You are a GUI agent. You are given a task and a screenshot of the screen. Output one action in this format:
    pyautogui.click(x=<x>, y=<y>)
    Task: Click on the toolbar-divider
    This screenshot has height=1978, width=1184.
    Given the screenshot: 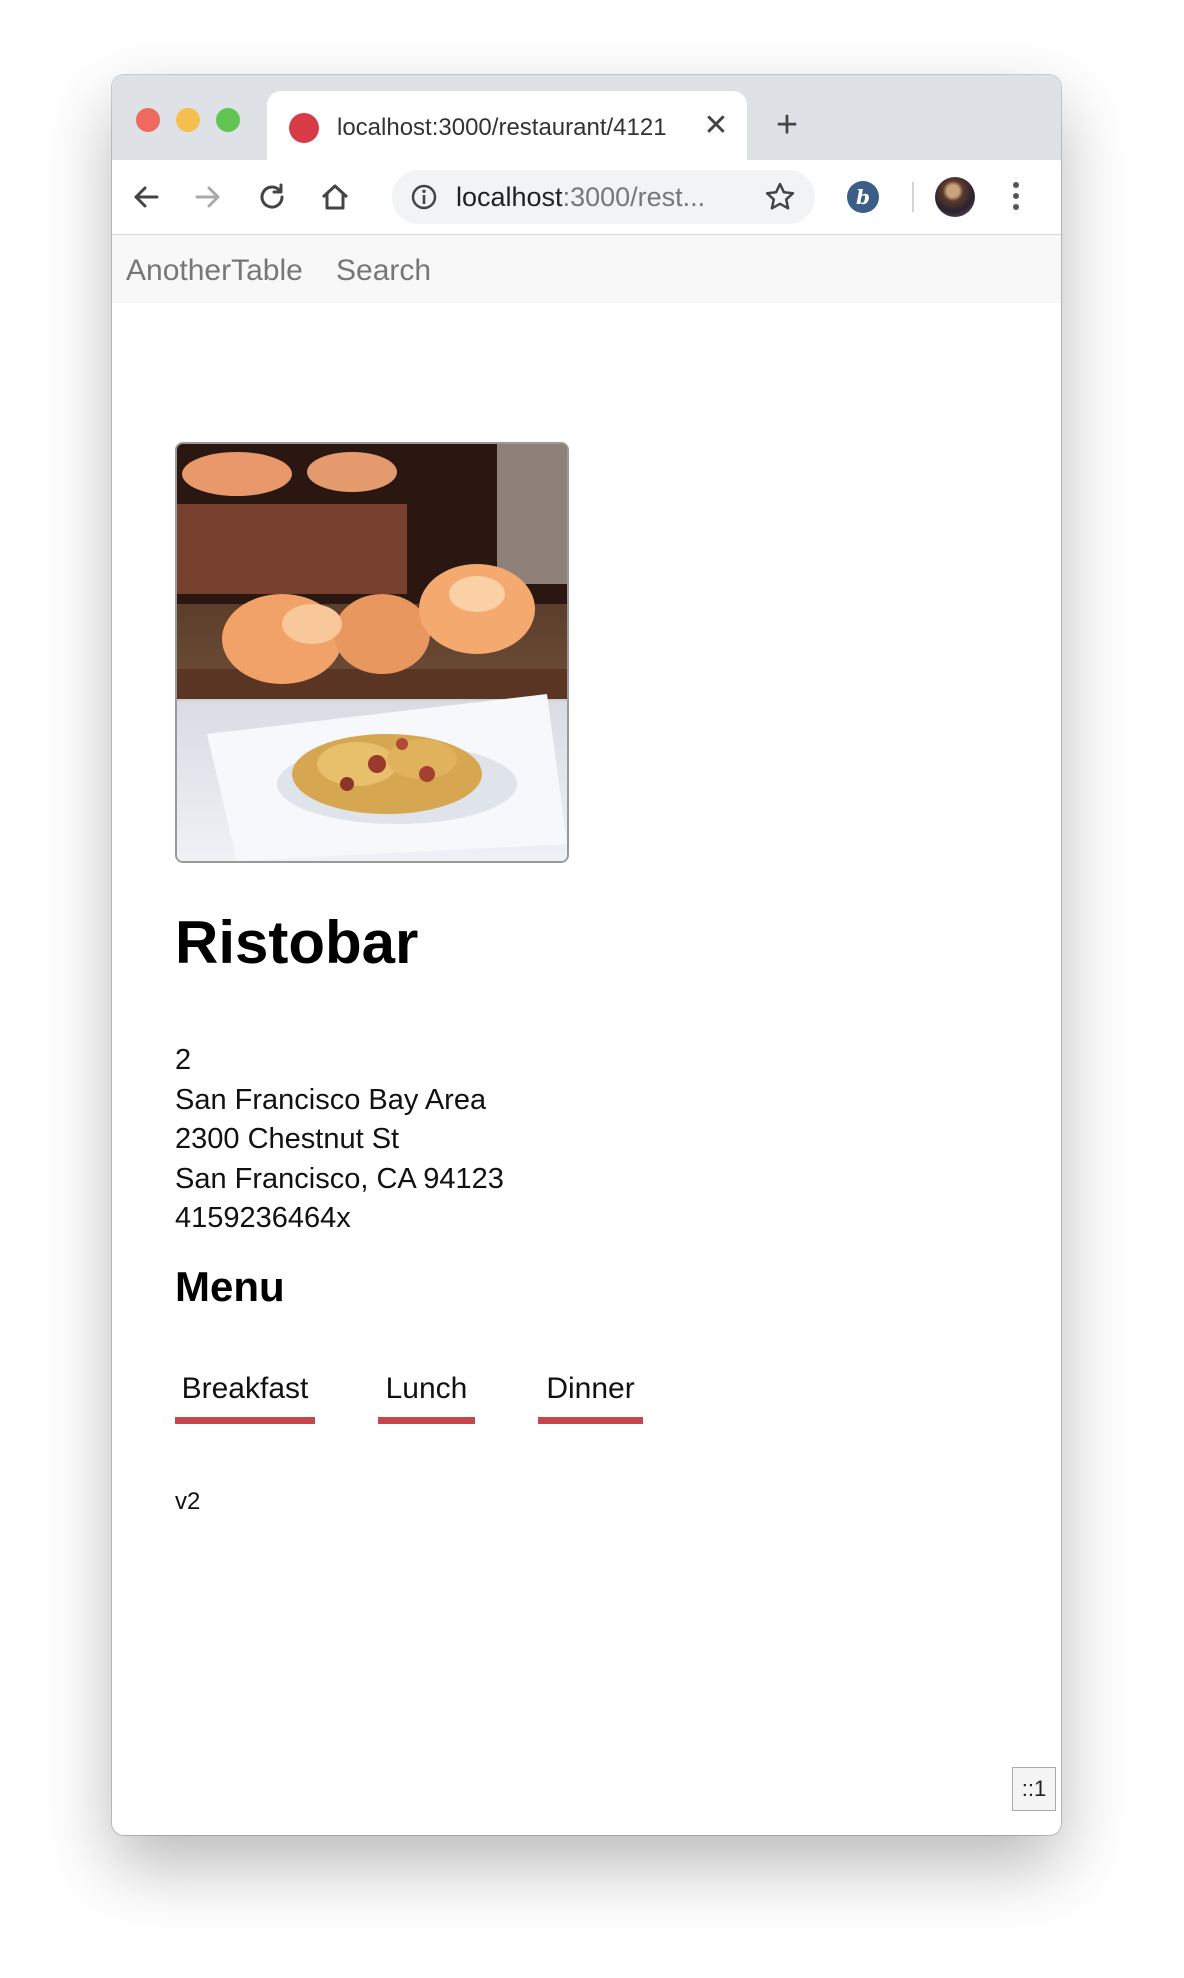 What is the action you would take?
    pyautogui.click(x=913, y=197)
    